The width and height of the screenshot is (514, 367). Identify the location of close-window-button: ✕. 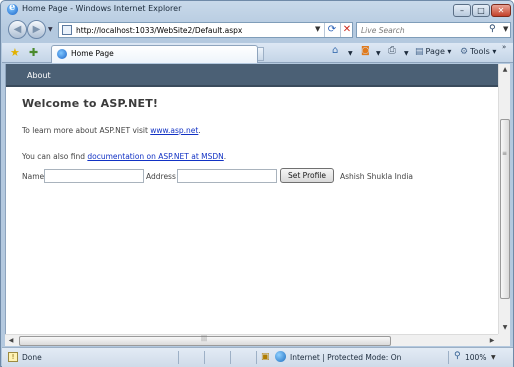
(501, 10).